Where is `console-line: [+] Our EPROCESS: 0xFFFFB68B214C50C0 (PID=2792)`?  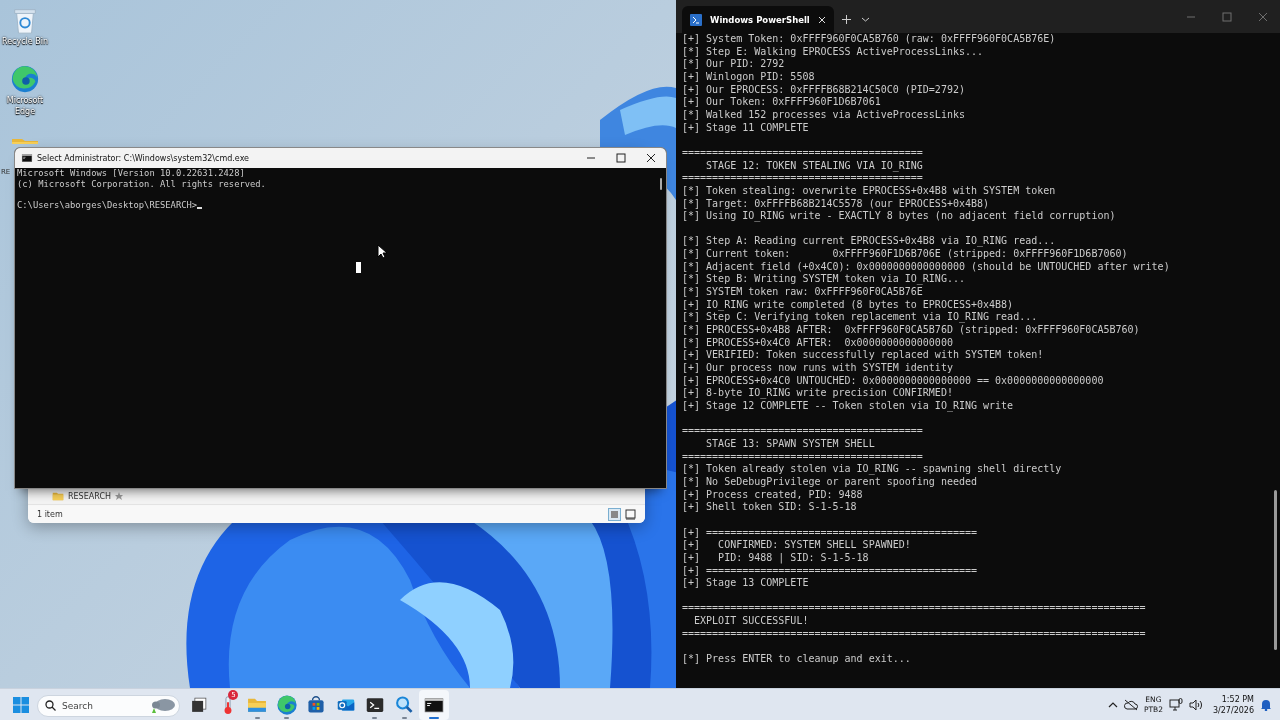
console-line: [+] Our EPROCESS: 0xFFFFB68B214C50C0 (PID=2792) is located at coordinates (823, 90).